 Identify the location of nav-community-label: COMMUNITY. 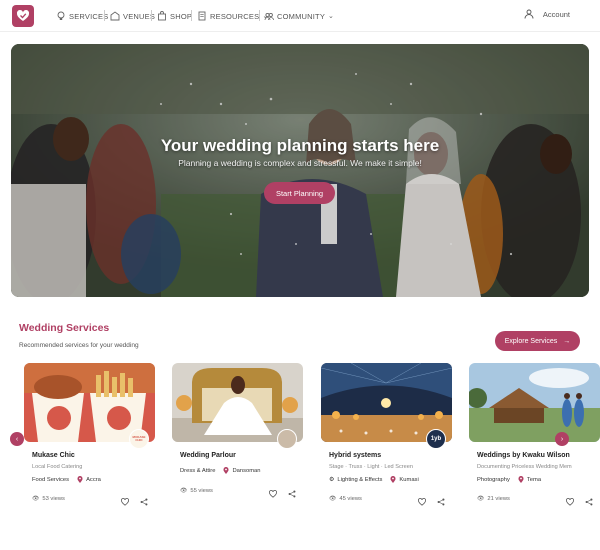
(301, 16).